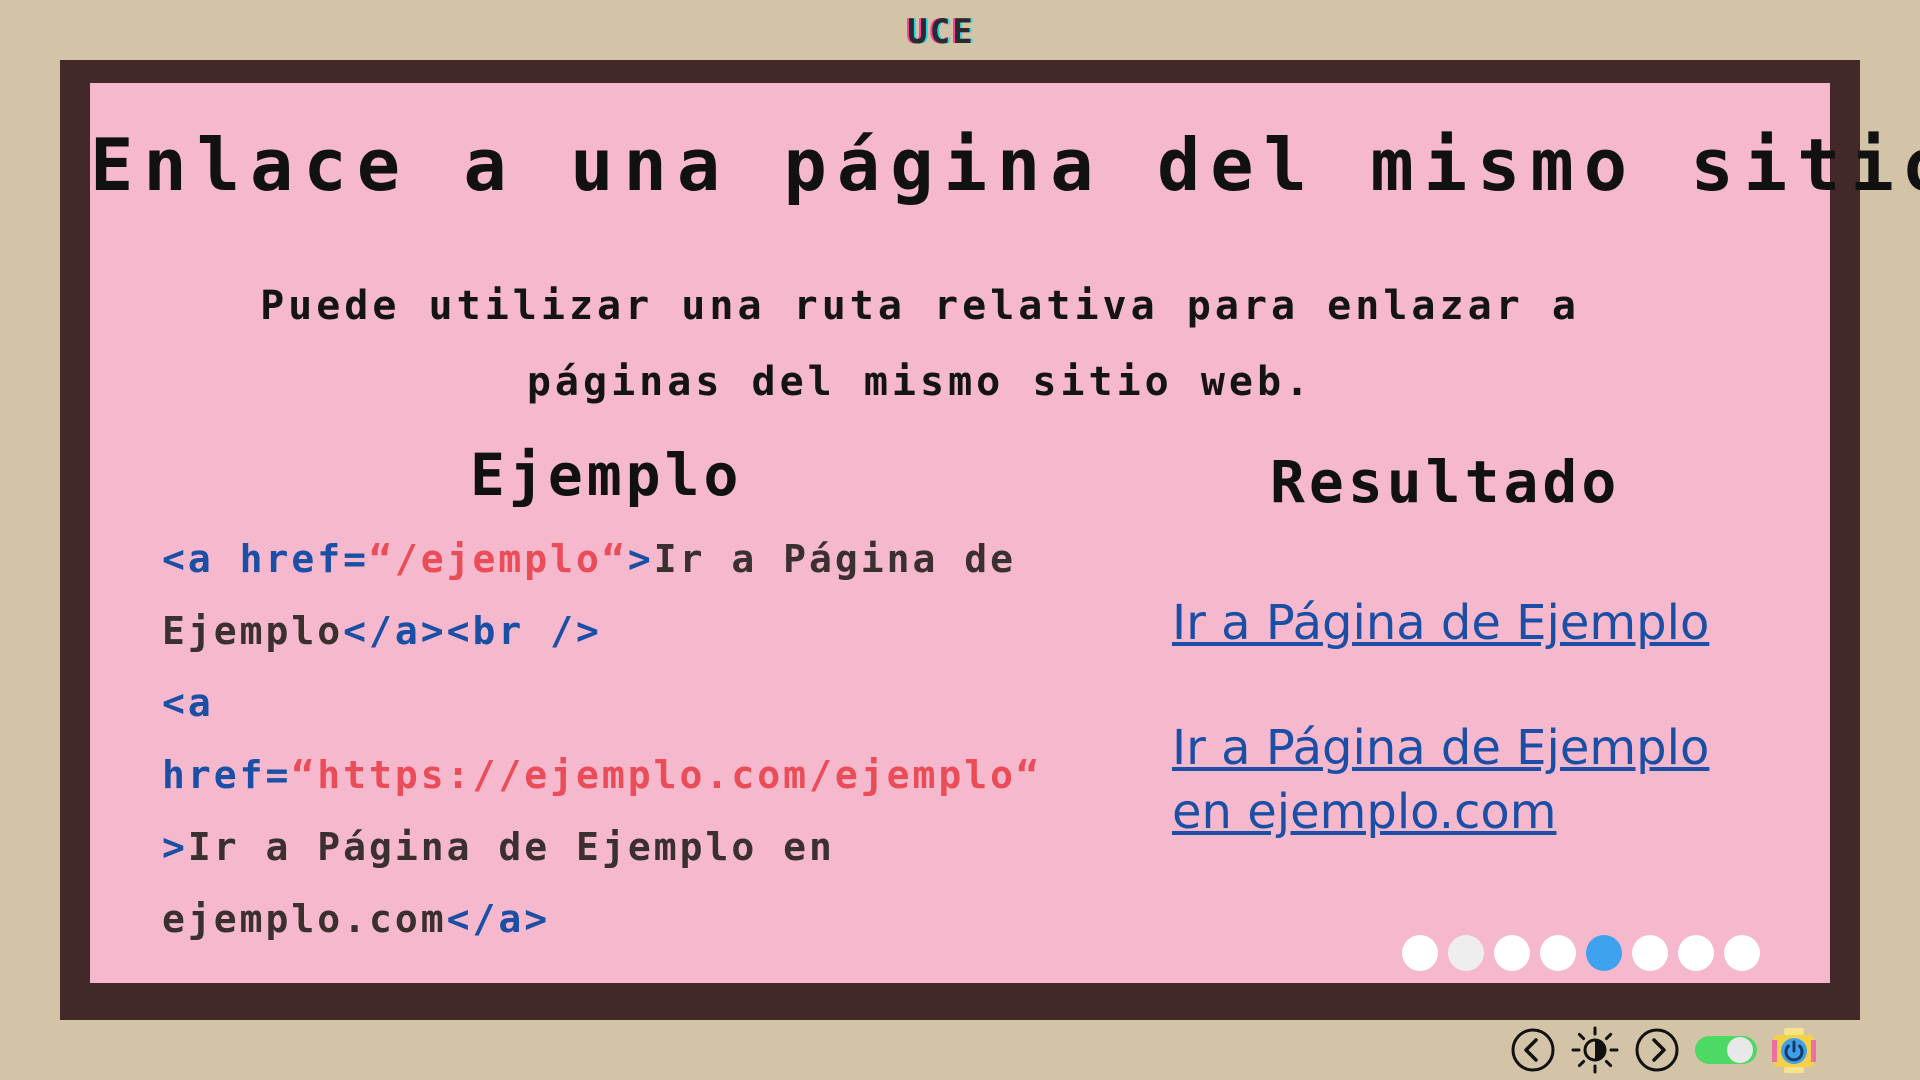 The image size is (1920, 1080). I want to click on chevron-left-icon, so click(1533, 1050).